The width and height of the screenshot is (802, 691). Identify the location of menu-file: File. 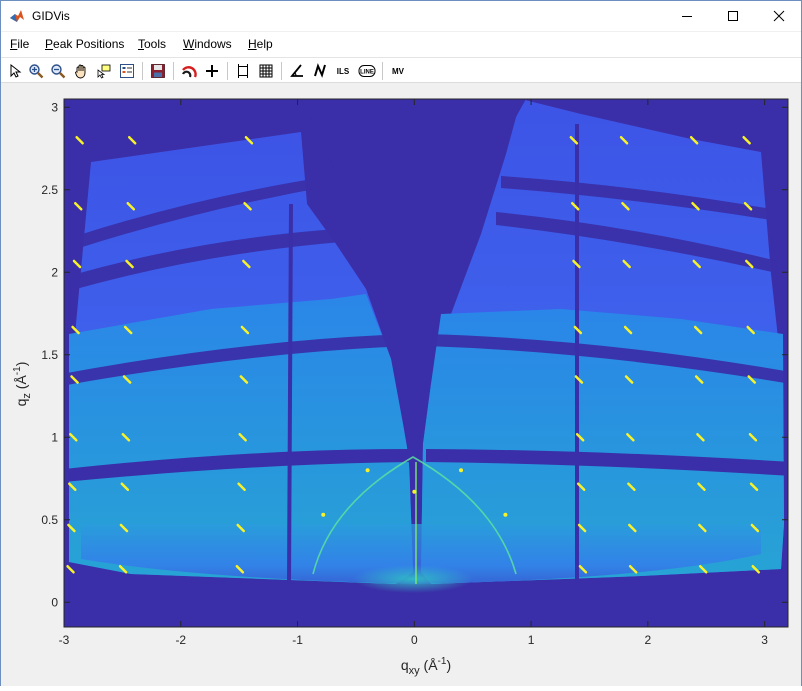
(19, 44).